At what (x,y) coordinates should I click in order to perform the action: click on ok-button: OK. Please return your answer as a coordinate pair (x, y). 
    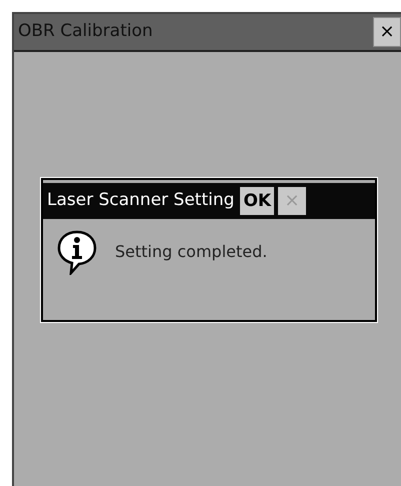
    Looking at the image, I should click on (257, 201).